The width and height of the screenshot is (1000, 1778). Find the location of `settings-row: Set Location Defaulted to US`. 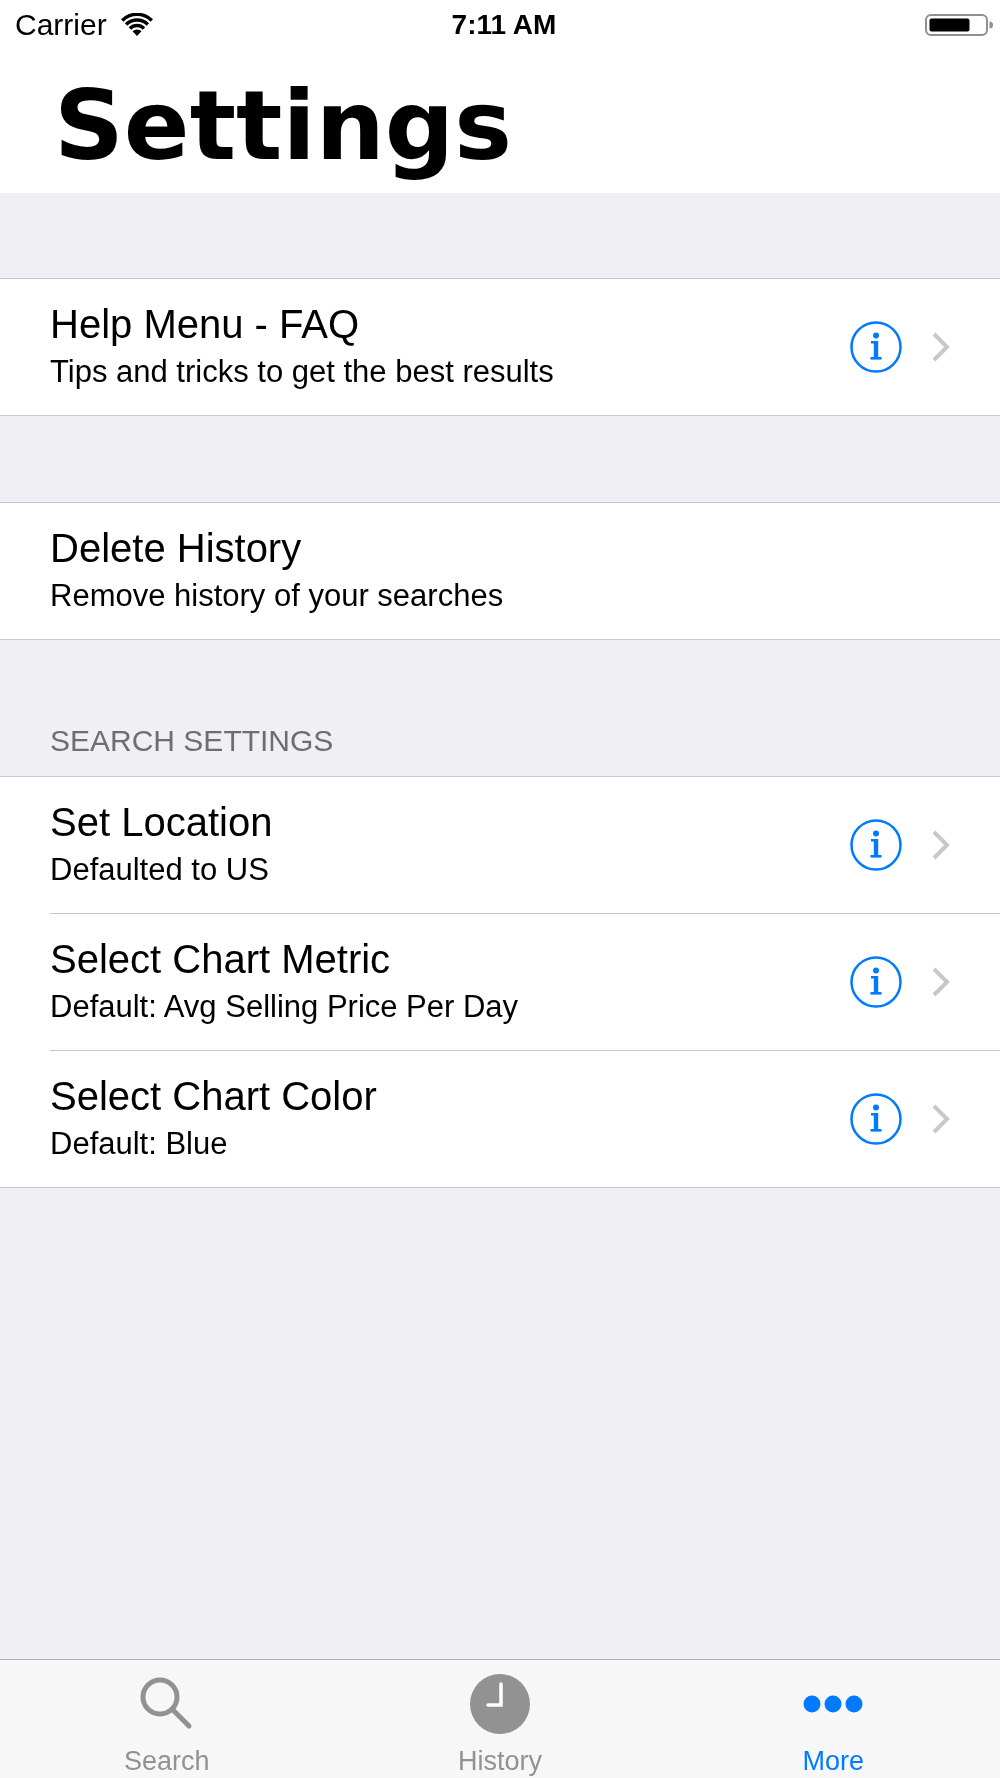

settings-row: Set Location Defaulted to US is located at coordinates (500, 845).